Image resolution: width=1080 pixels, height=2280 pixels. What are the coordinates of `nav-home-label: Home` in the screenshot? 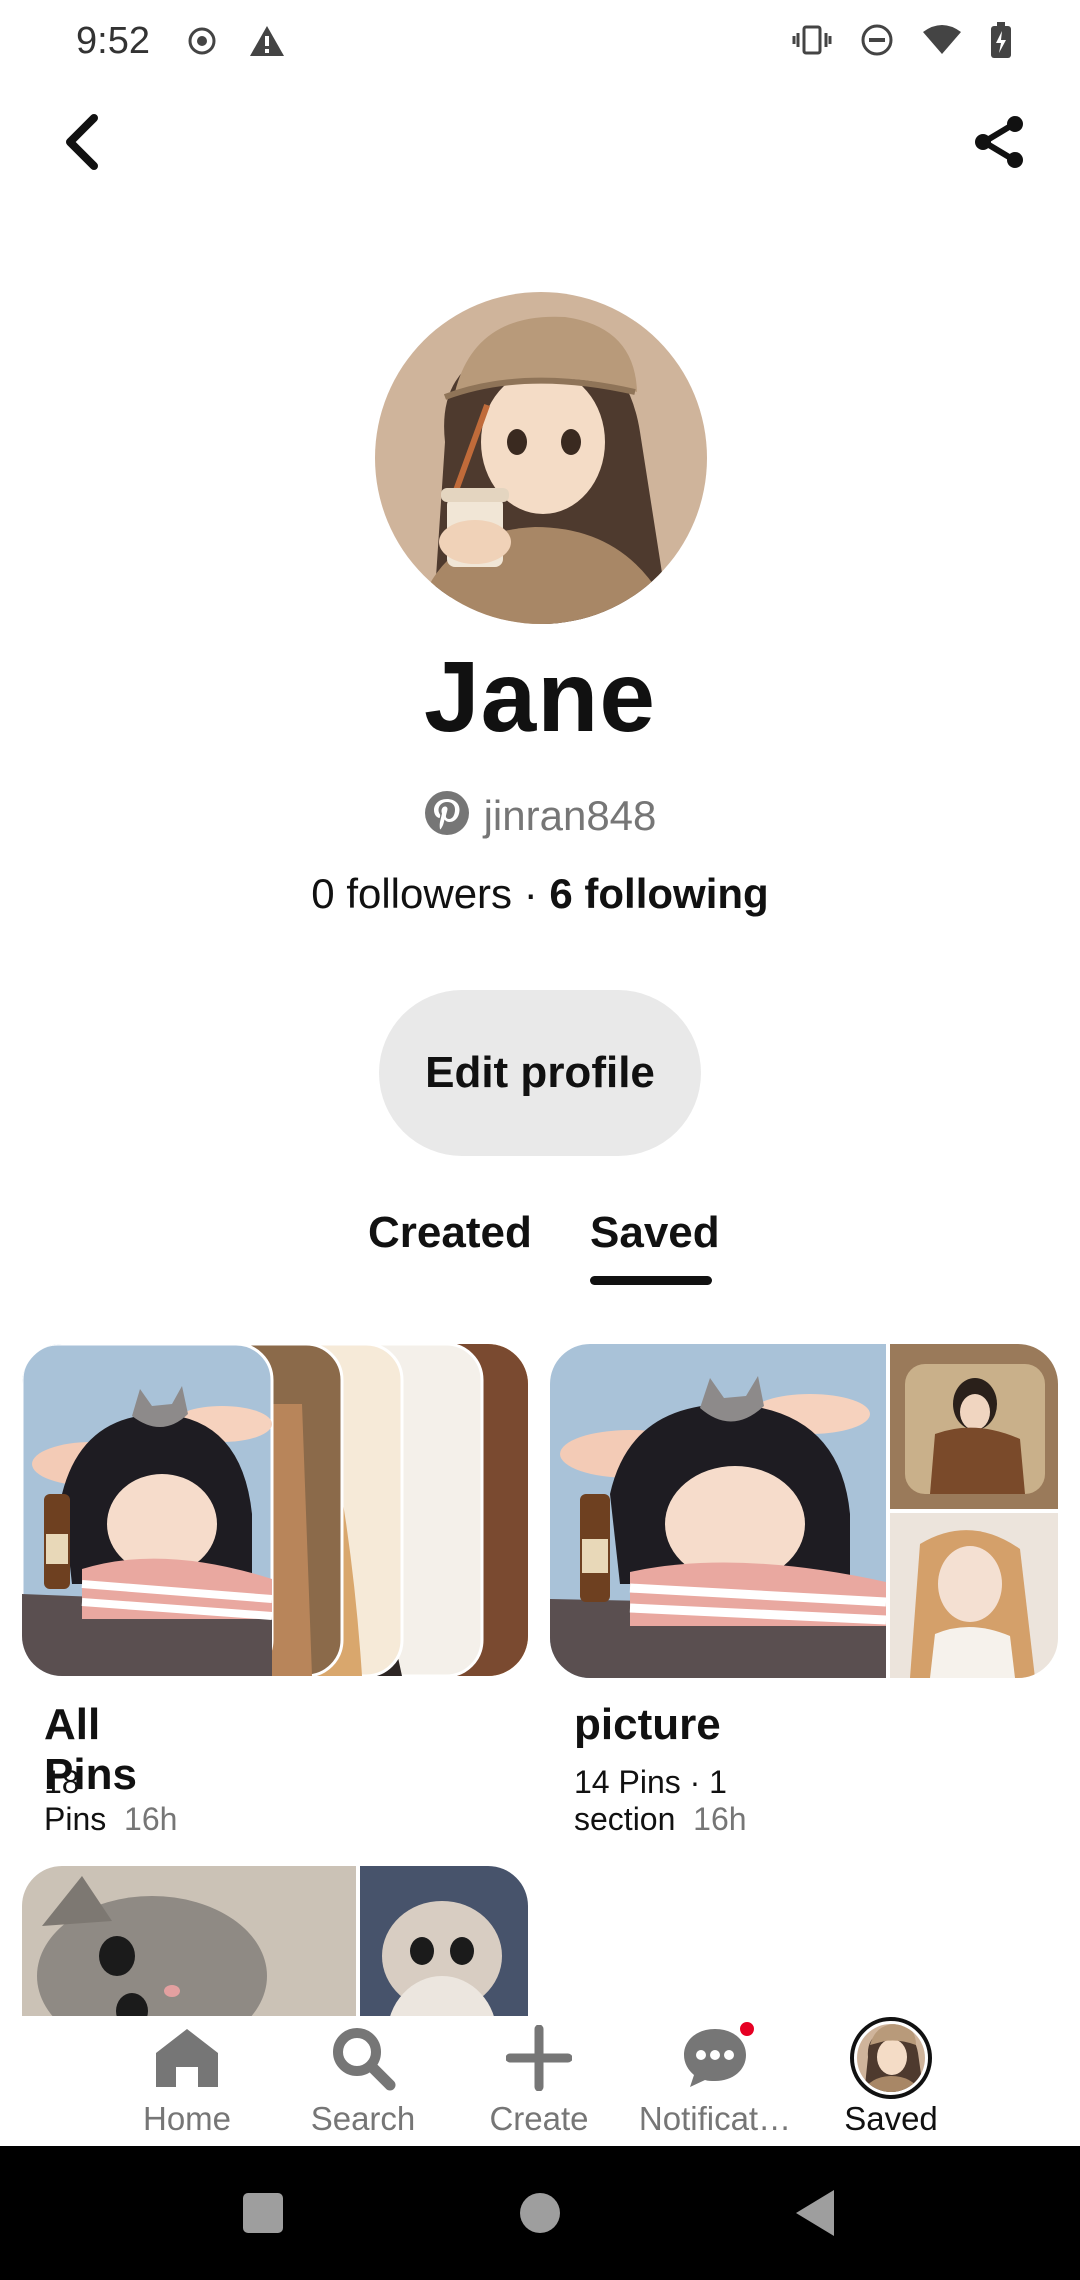 It's located at (187, 2118).